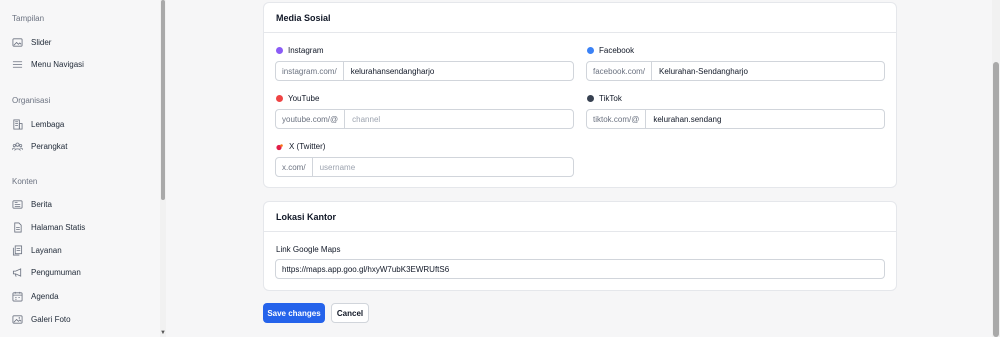  Describe the element at coordinates (46, 250) in the screenshot. I see `sidebar-item-label: Layanan` at that location.